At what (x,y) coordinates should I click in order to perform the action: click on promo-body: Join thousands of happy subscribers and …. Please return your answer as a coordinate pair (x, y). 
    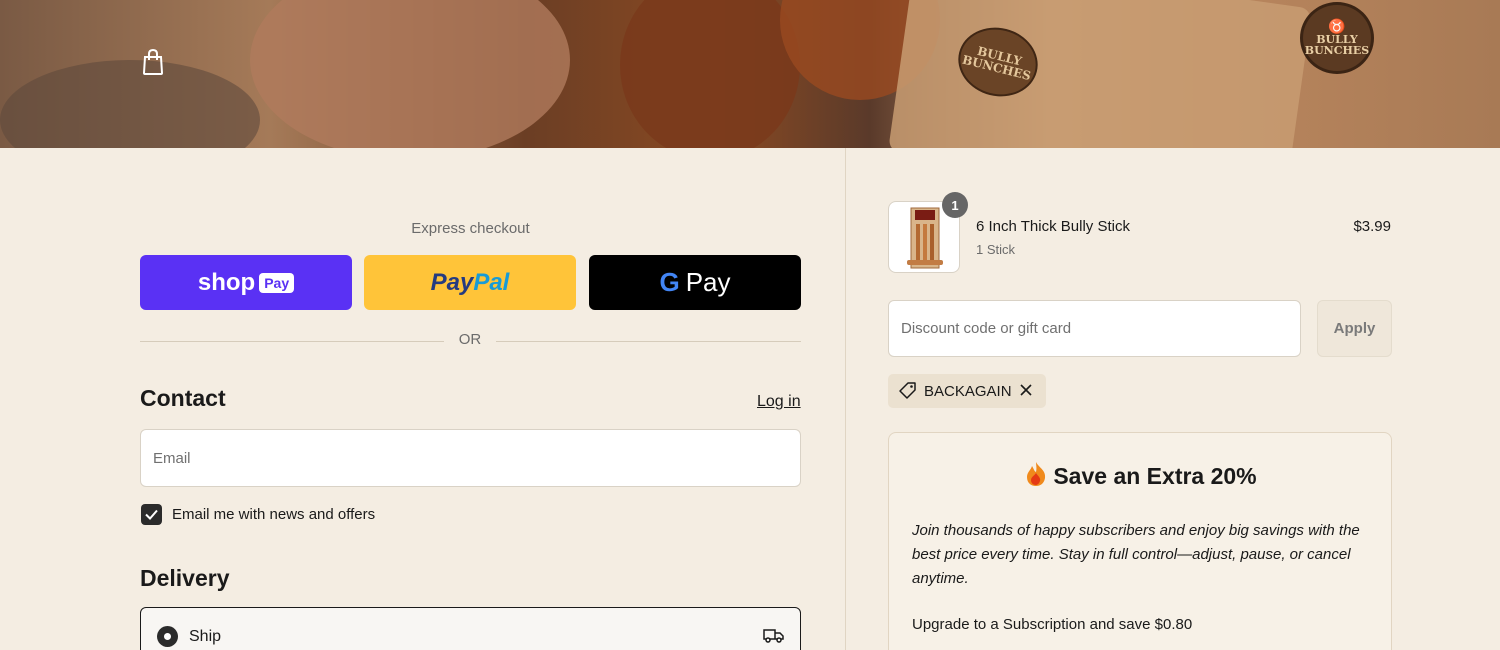
    Looking at the image, I should click on (1136, 554).